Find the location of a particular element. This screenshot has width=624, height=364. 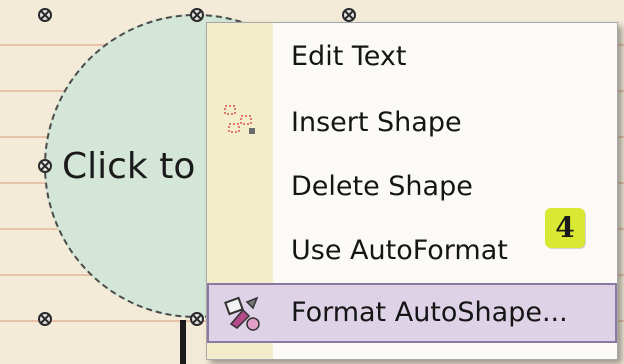

menu-item-label: Insert Shape is located at coordinates (376, 122).